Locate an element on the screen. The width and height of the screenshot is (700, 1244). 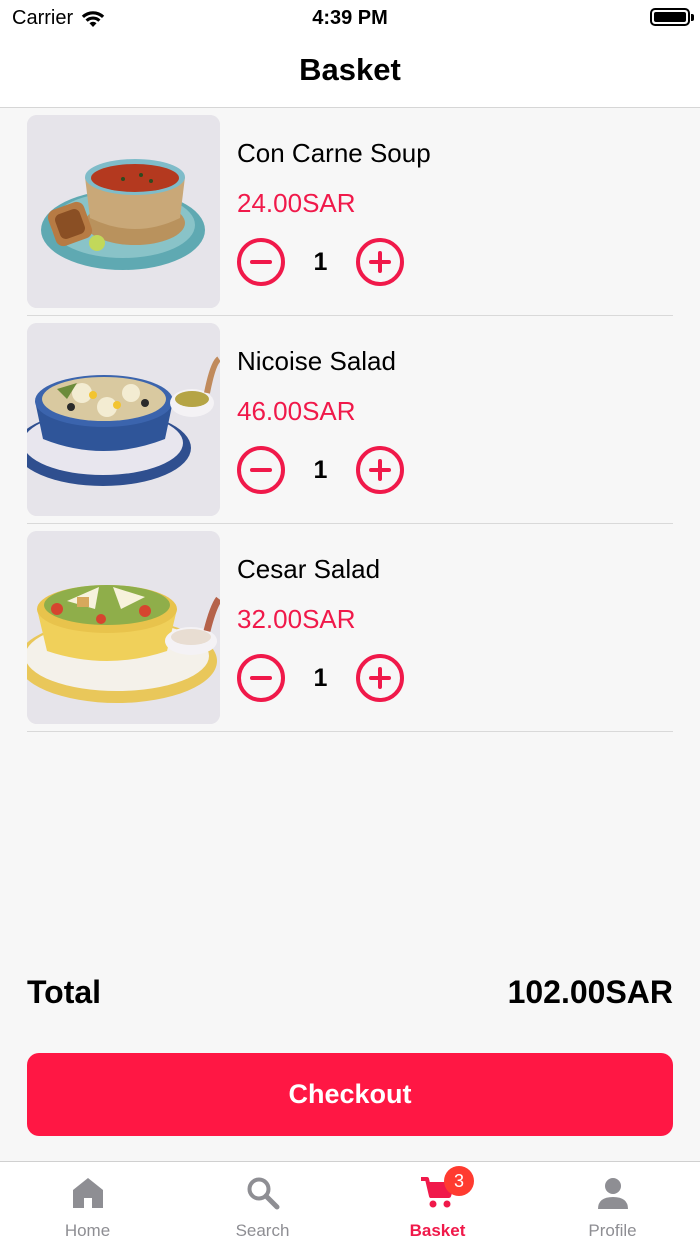
soup-bowl-image is located at coordinates (123, 211).